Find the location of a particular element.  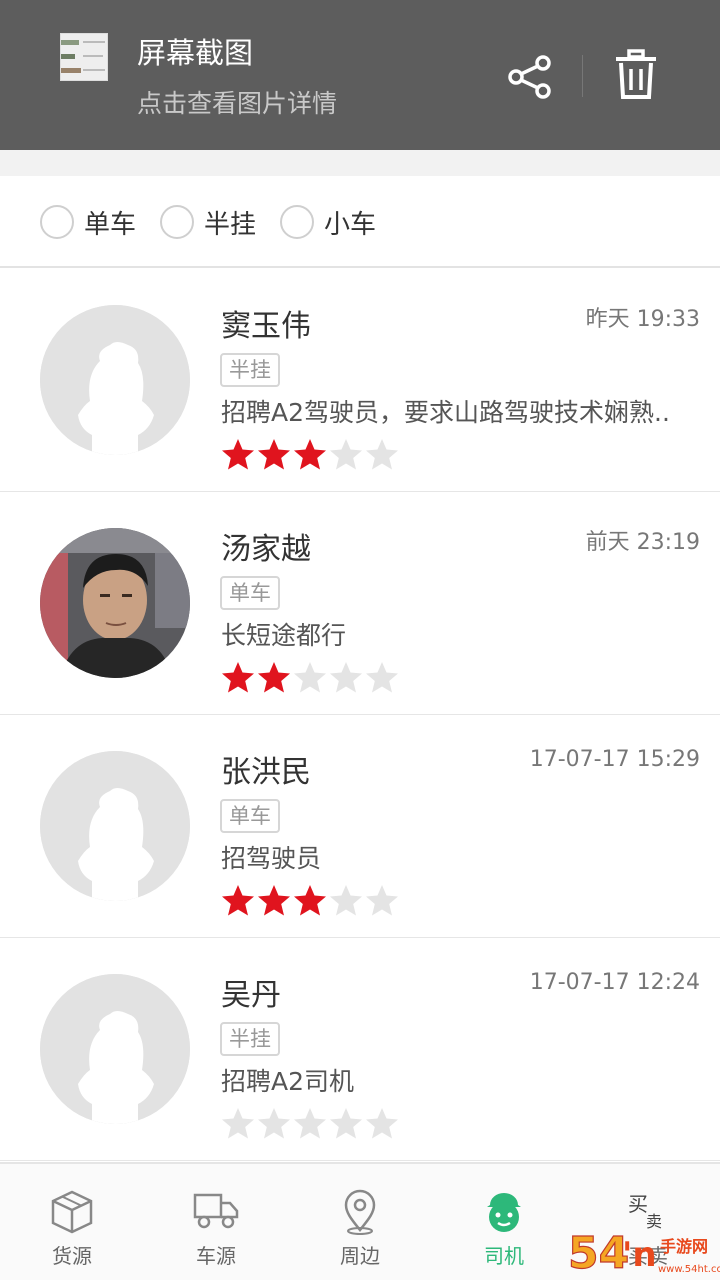

user-photo-image is located at coordinates (115, 603).